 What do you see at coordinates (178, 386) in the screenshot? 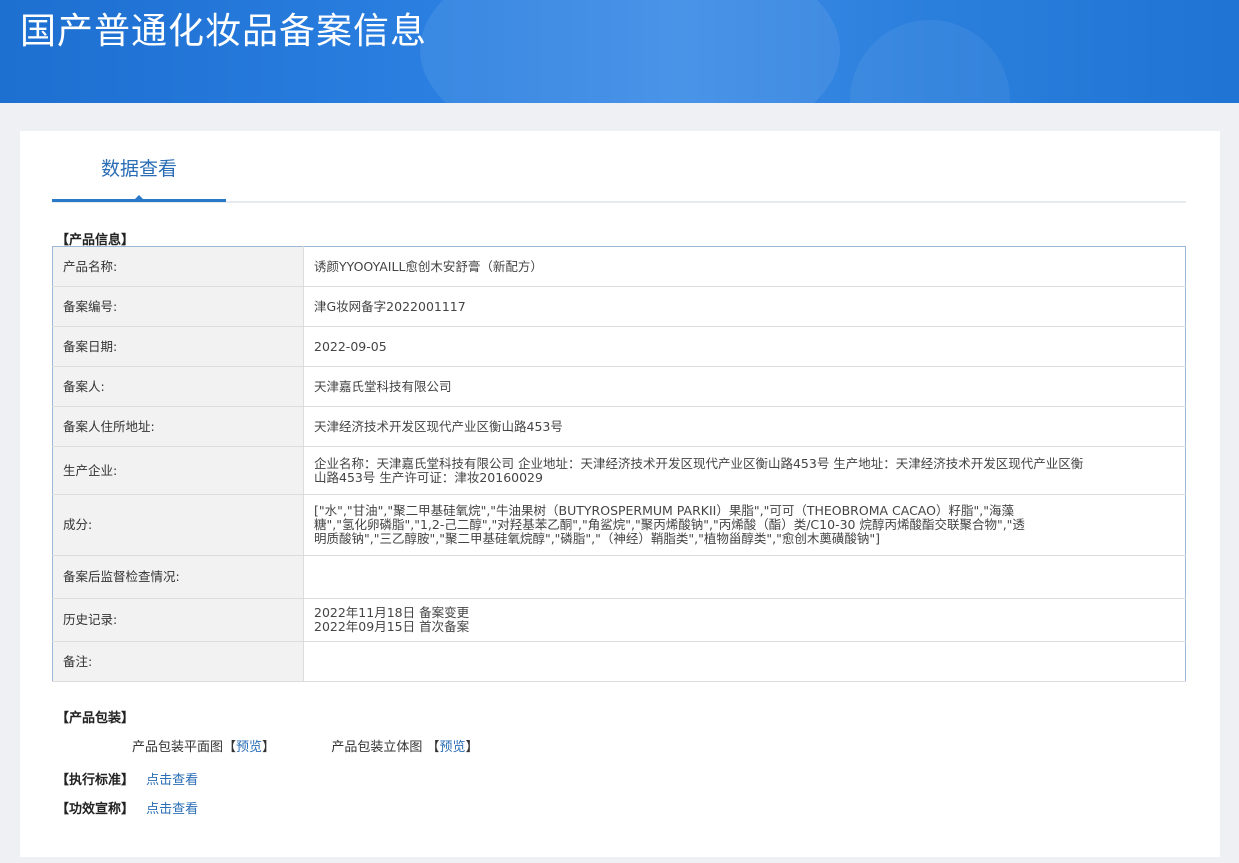
I see `field-label: 备案人:` at bounding box center [178, 386].